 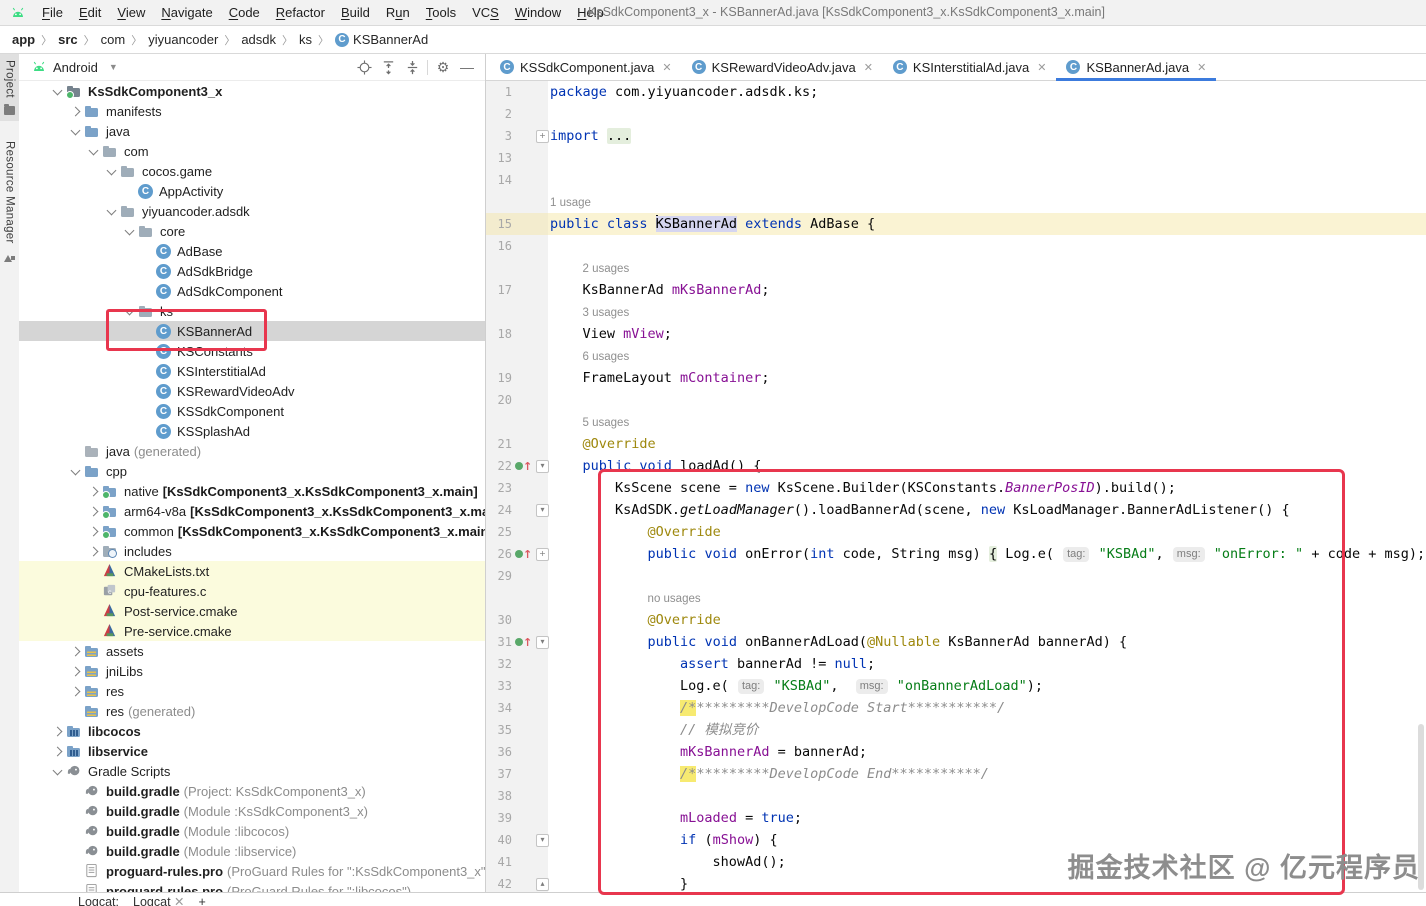 What do you see at coordinates (252, 371) in the screenshot?
I see `tree-item-ksinterstitialad: C KSInterstitialAd` at bounding box center [252, 371].